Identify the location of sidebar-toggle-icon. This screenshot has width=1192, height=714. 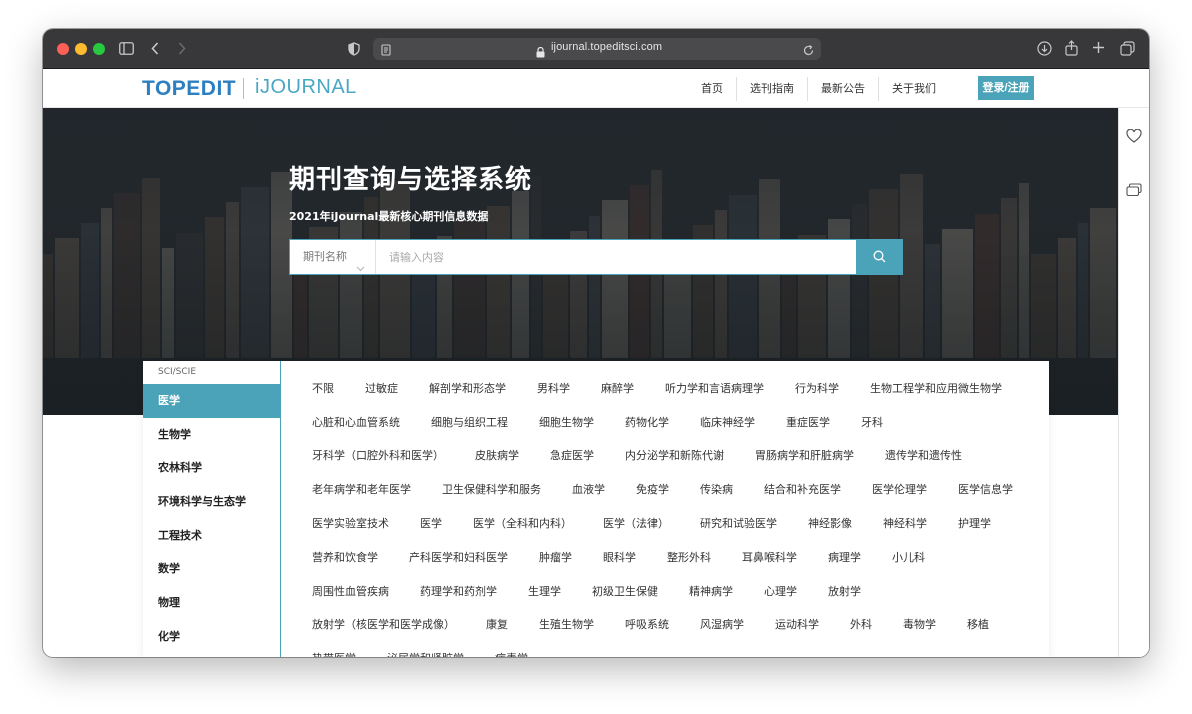
(126, 48).